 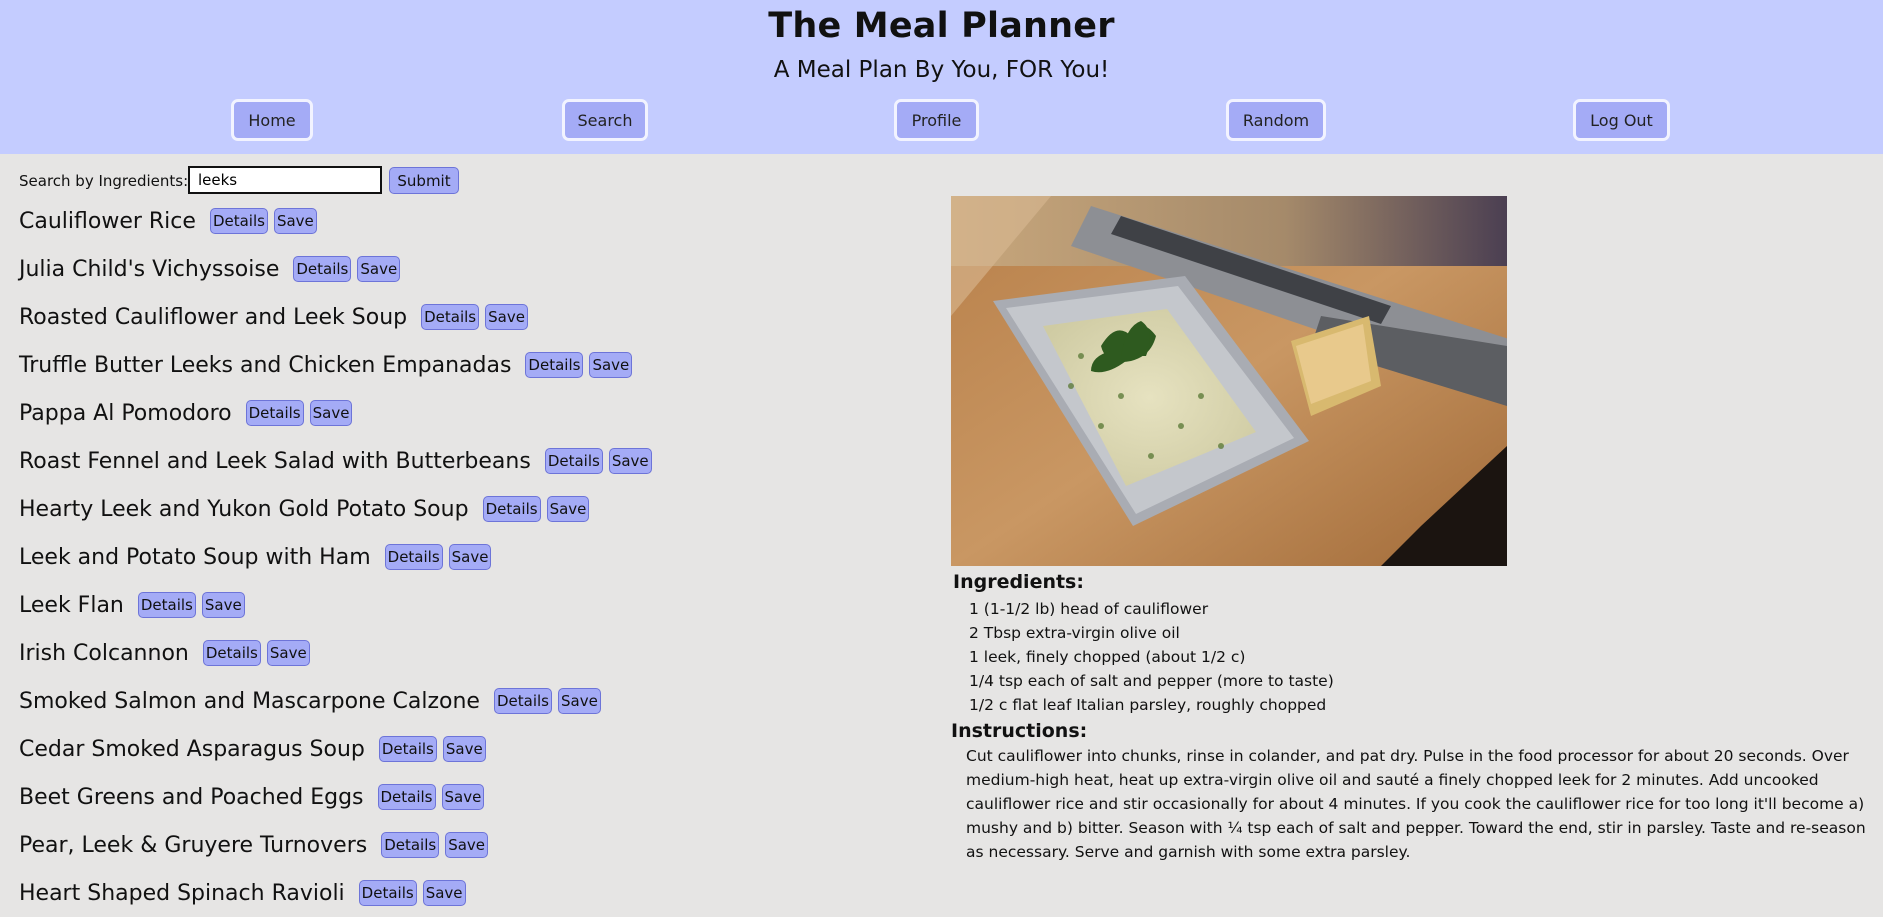 What do you see at coordinates (125, 413) in the screenshot?
I see `recipe-name: Pappa Al Pomodoro` at bounding box center [125, 413].